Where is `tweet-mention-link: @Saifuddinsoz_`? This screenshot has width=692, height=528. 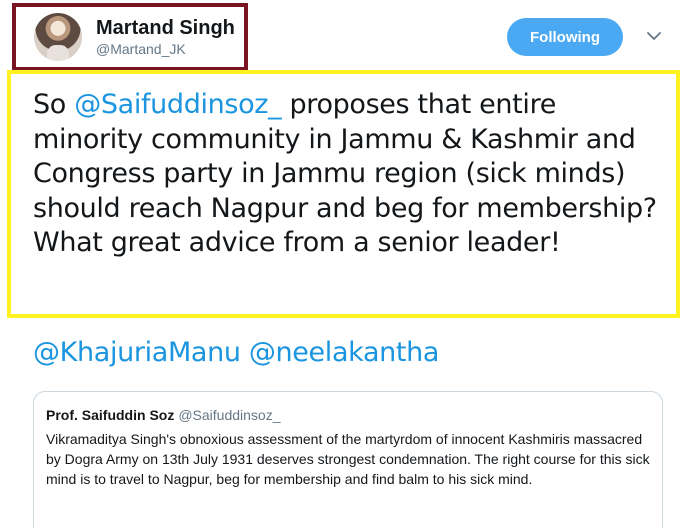
tweet-mention-link: @Saifuddinsoz_ is located at coordinates (177, 104).